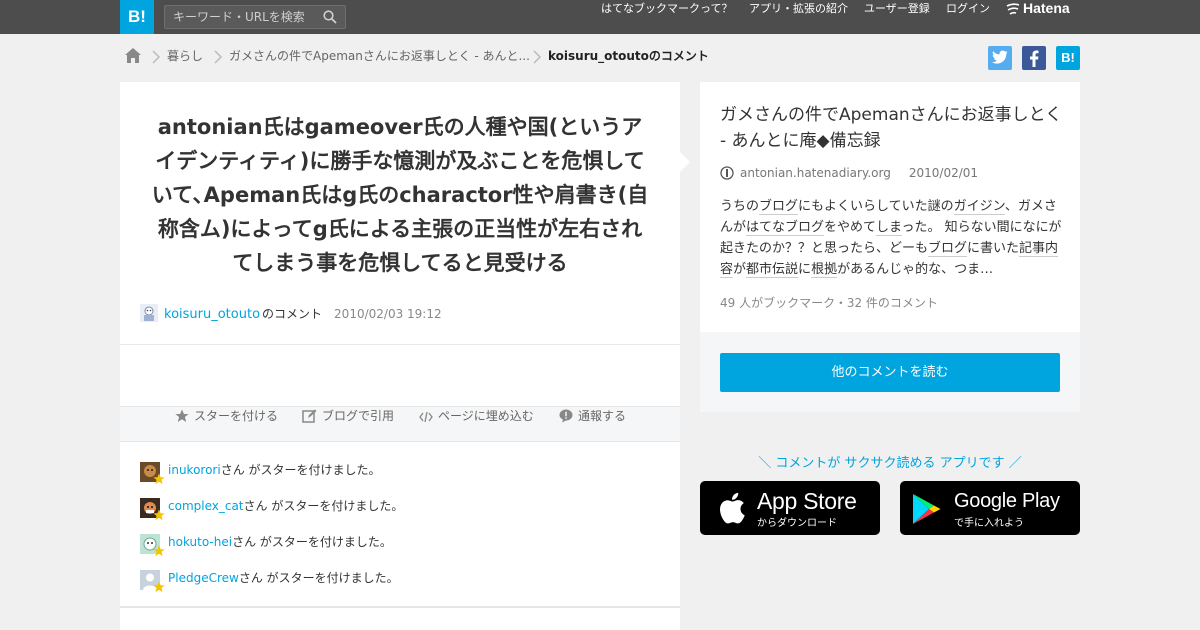  I want to click on twitter-share-button, so click(1000, 58).